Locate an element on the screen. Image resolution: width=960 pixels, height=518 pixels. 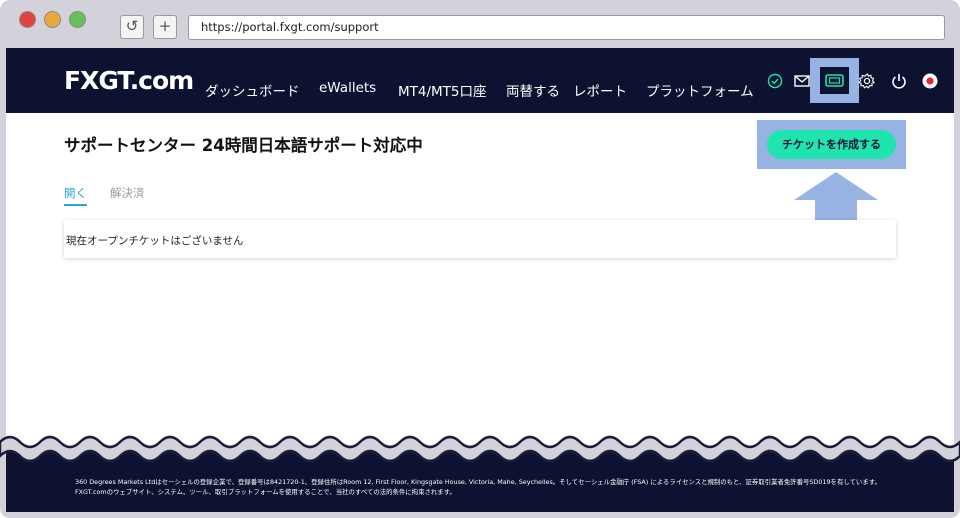
create-ticket-button: チケットを作成する is located at coordinates (831, 144).